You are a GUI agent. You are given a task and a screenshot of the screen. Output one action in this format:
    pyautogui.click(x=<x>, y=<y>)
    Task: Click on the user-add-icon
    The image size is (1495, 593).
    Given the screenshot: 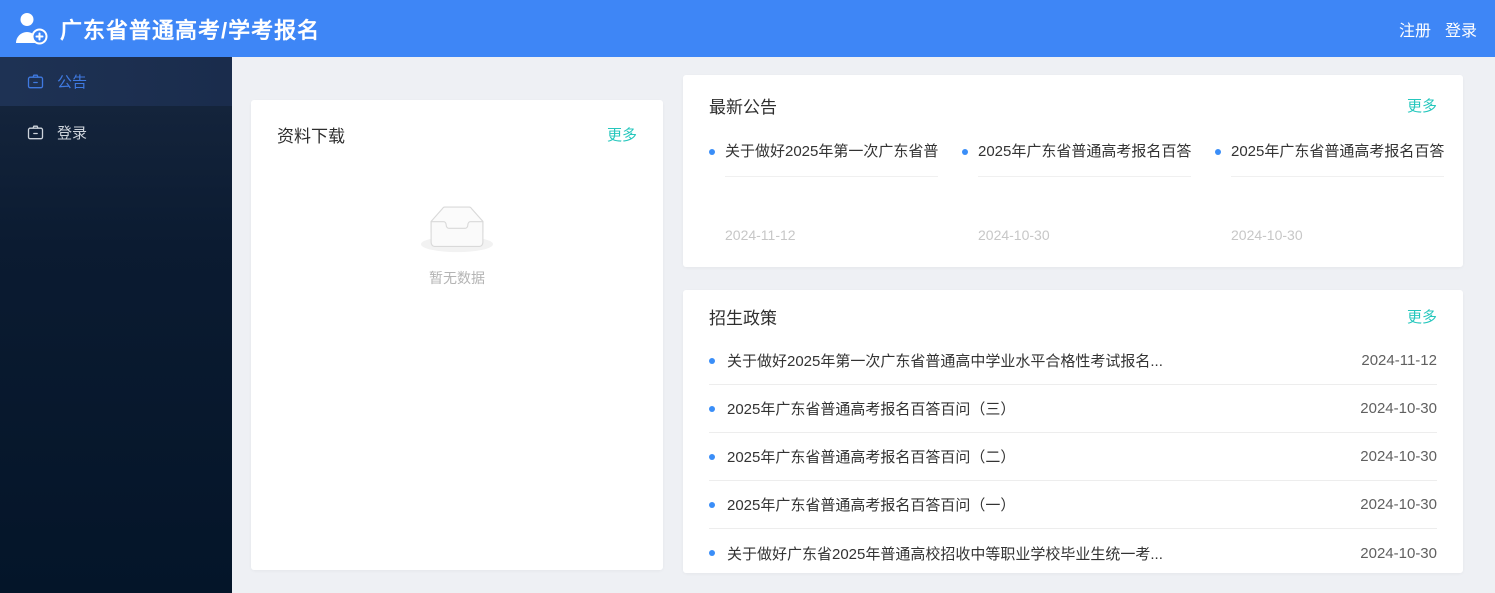 What is the action you would take?
    pyautogui.click(x=32, y=28)
    